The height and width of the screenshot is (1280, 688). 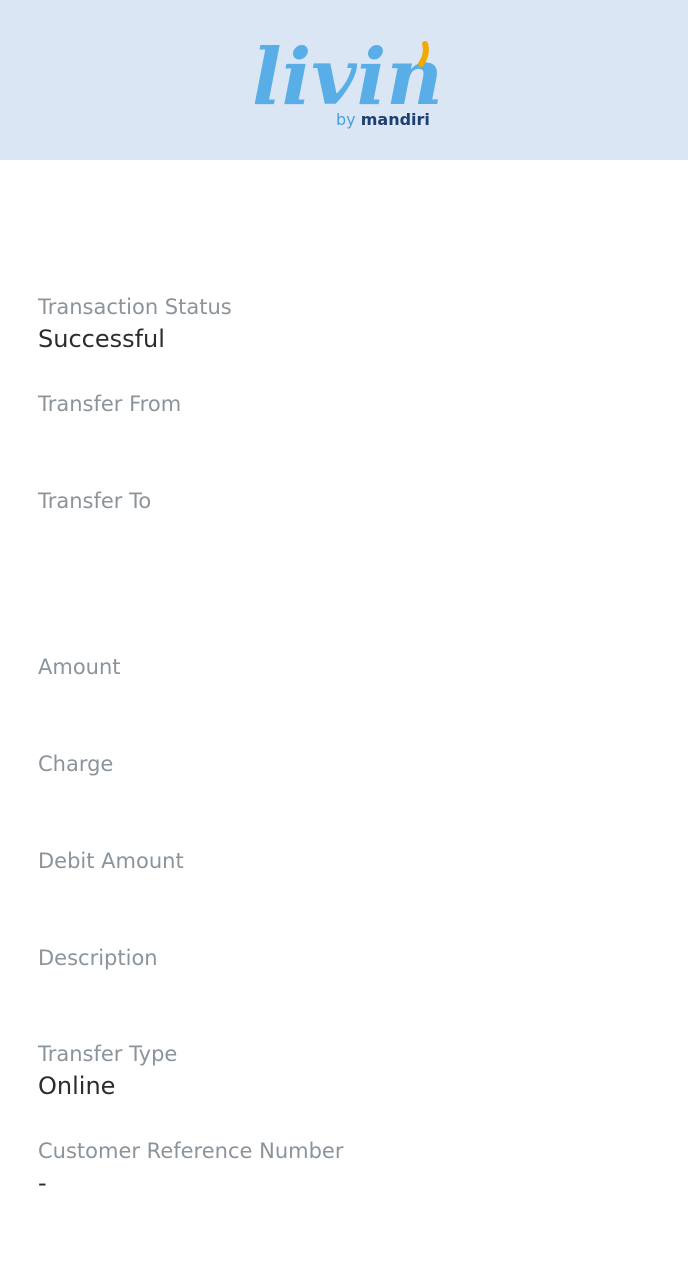 What do you see at coordinates (76, 764) in the screenshot?
I see `charge-label: Charge` at bounding box center [76, 764].